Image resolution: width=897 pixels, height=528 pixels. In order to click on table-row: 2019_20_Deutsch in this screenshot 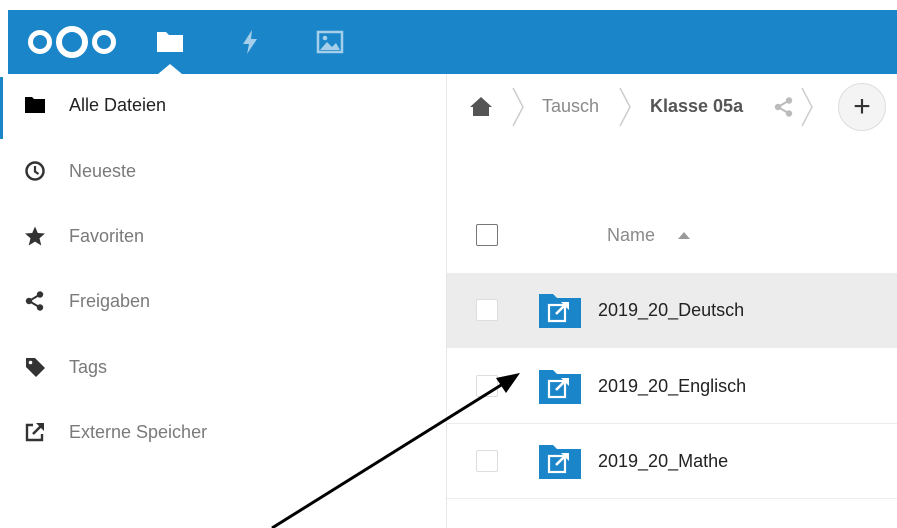, I will do `click(672, 310)`.